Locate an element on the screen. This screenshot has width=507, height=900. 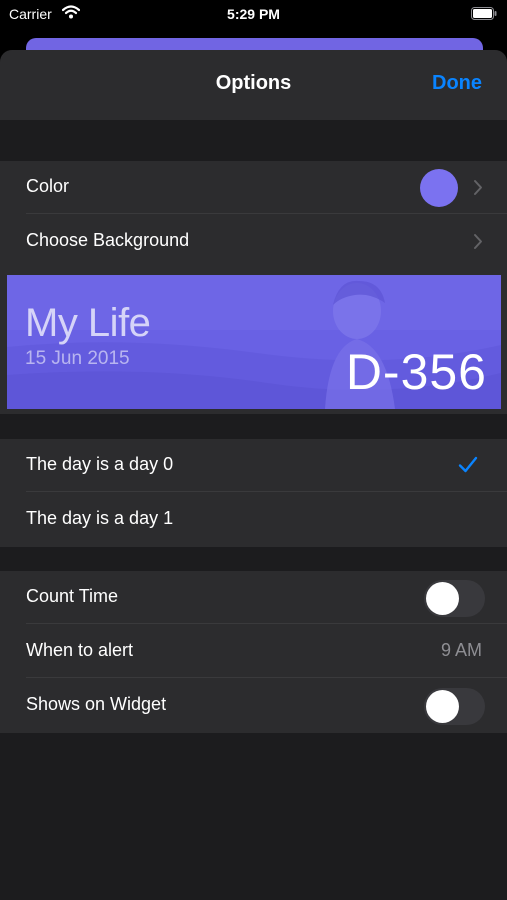
shows-on-widget-label: Shows on Widget is located at coordinates (96, 704).